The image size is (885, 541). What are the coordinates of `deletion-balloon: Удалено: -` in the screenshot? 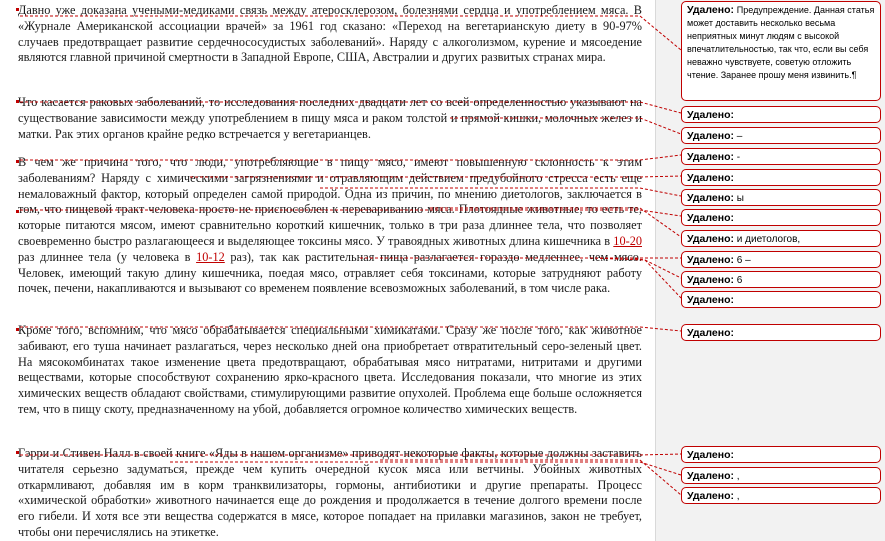 It's located at (781, 156).